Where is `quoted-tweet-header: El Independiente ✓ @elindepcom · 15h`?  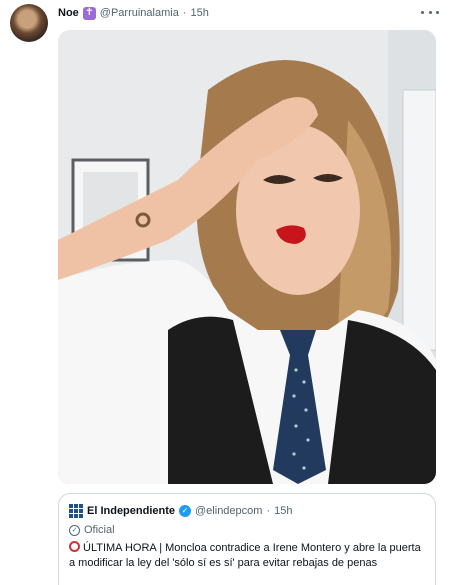 quoted-tweet-header: El Independiente ✓ @elindepcom · 15h is located at coordinates (247, 511).